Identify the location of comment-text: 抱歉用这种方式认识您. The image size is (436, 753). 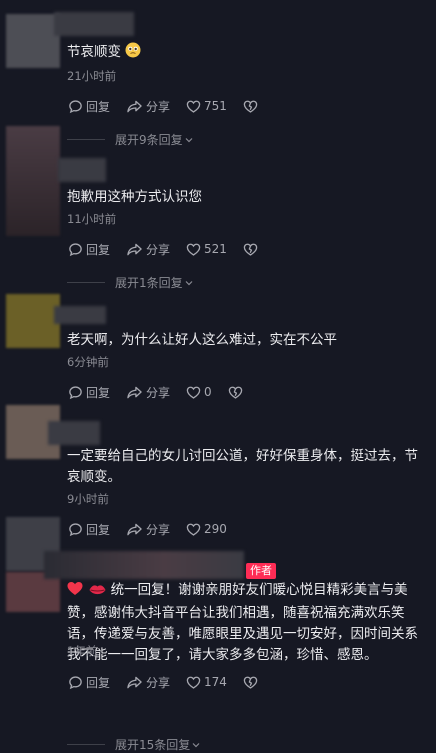
(134, 197).